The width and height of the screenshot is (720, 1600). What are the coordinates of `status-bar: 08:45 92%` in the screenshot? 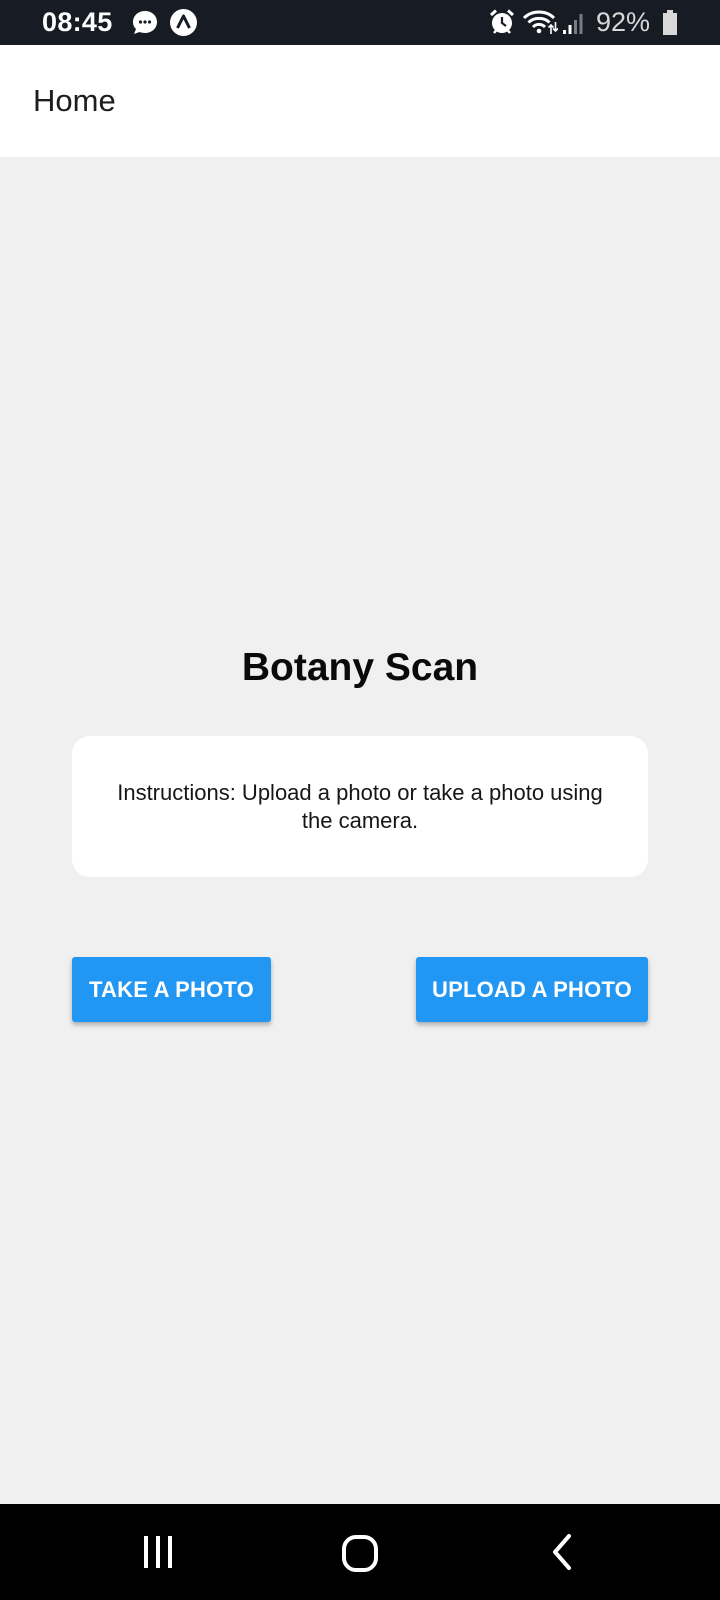 It's located at (360, 22).